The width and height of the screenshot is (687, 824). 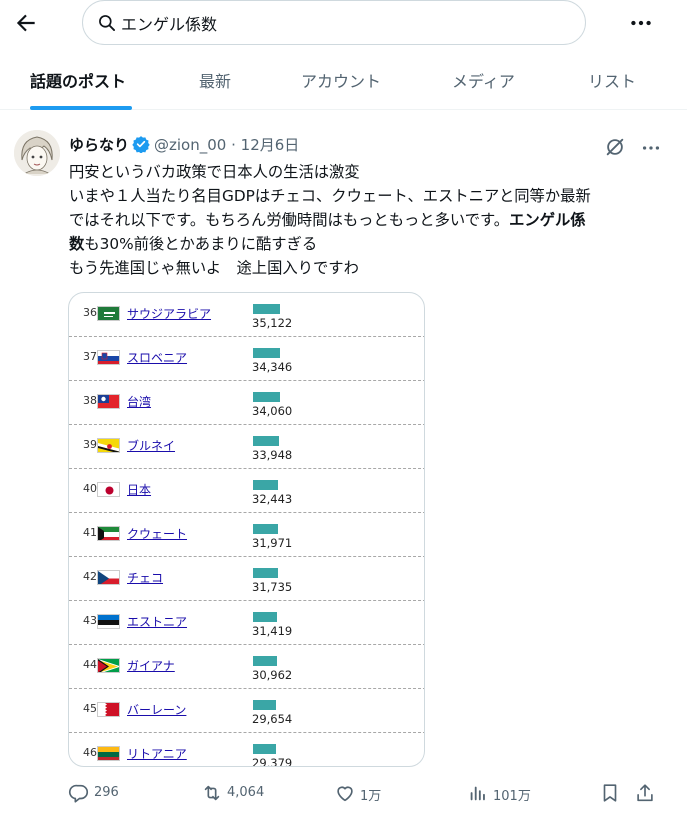 I want to click on rank-number: 45, so click(x=90, y=708).